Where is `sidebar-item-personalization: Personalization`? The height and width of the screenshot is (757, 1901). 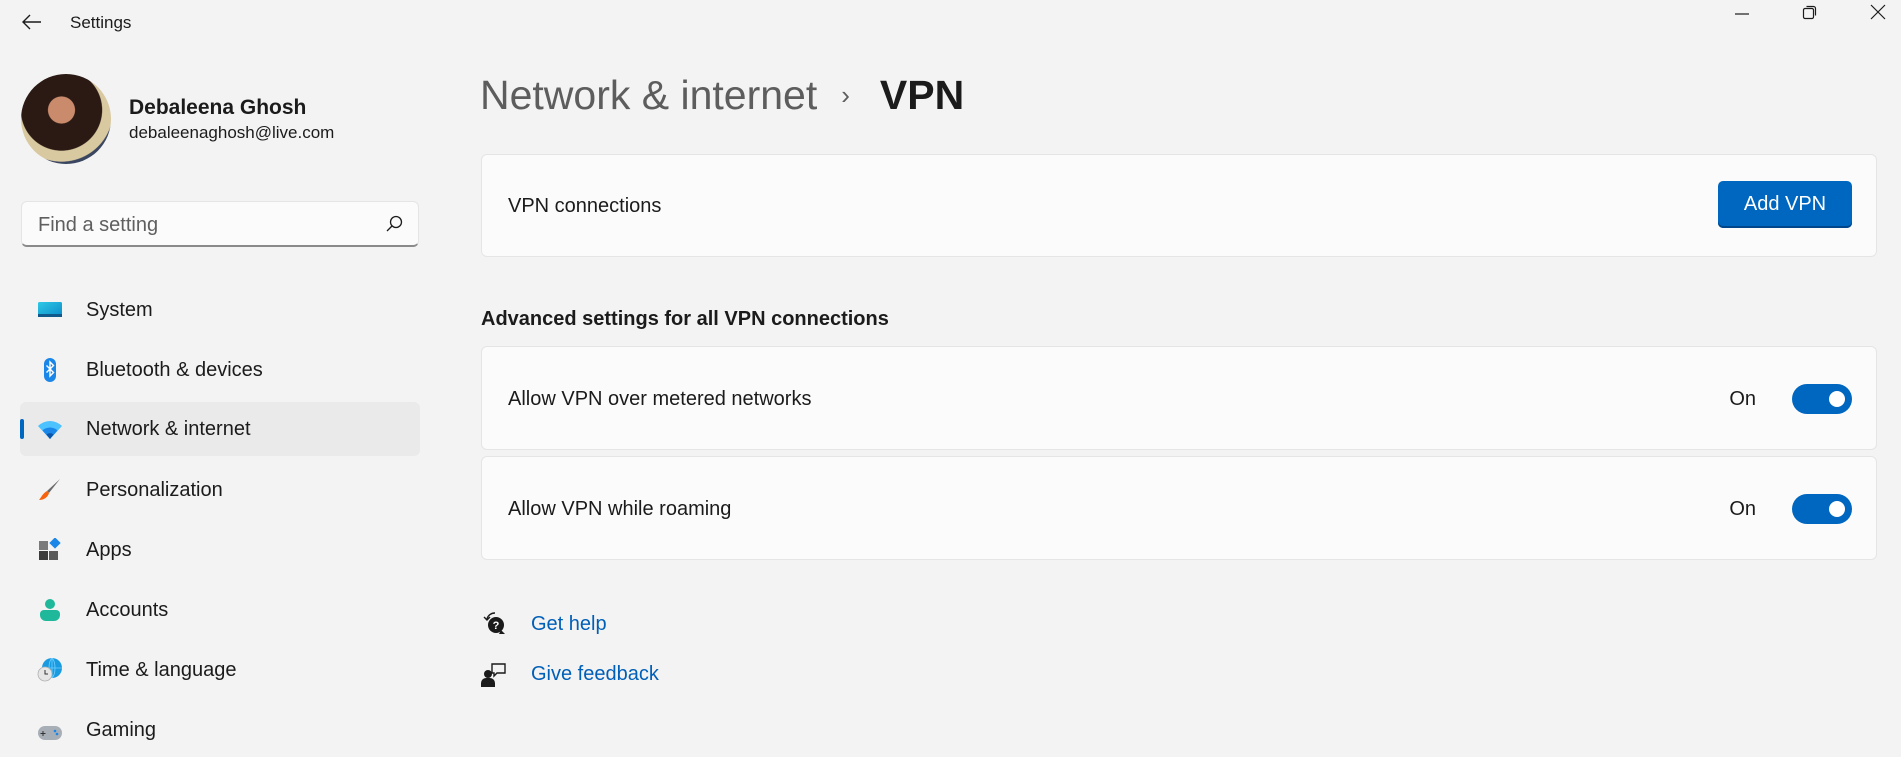
sidebar-item-personalization: Personalization is located at coordinates (220, 490).